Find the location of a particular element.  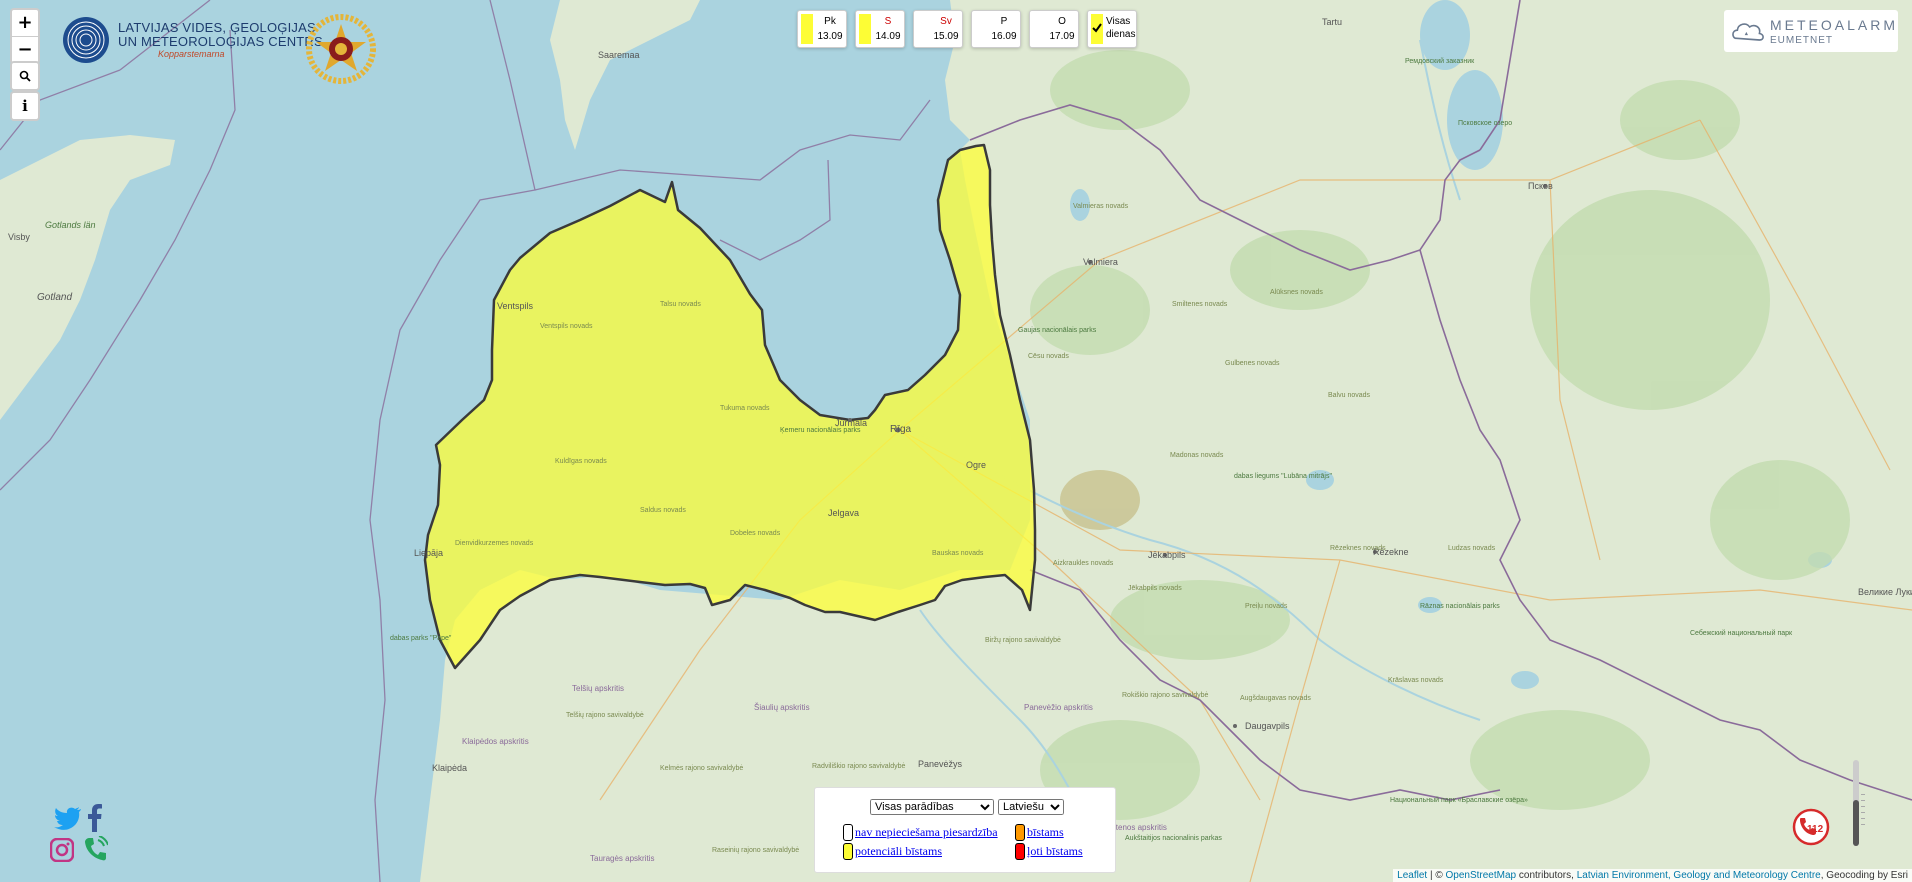

label-remdov: Ремдовский заказник is located at coordinates (1440, 61).